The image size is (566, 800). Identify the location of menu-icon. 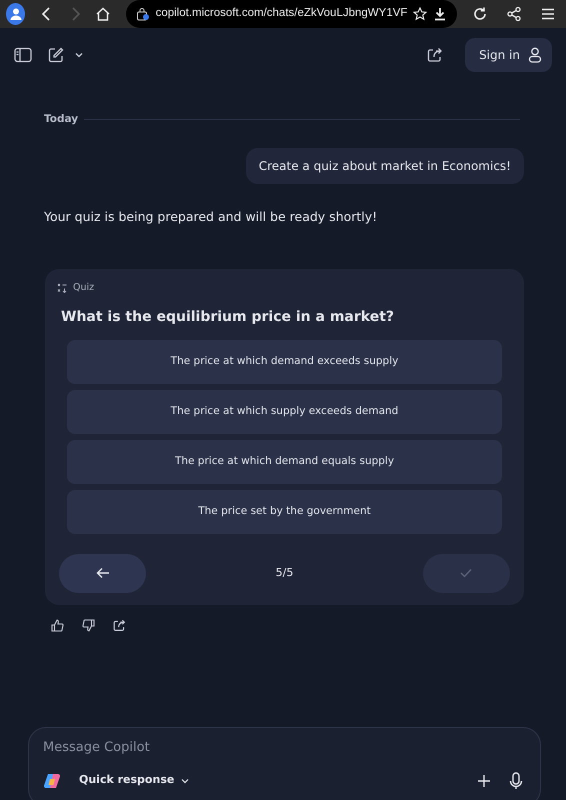
(548, 14).